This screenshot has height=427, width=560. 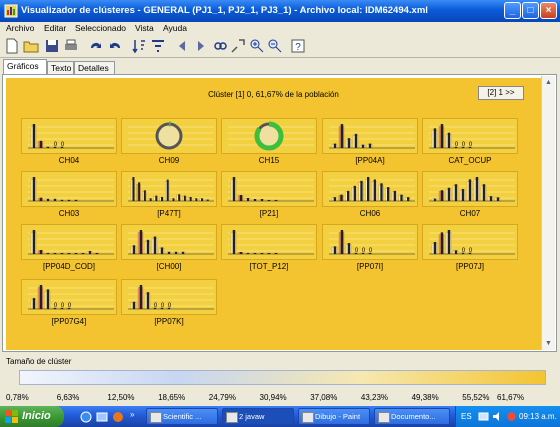 What do you see at coordinates (31, 46) in the screenshot?
I see `open-icon` at bounding box center [31, 46].